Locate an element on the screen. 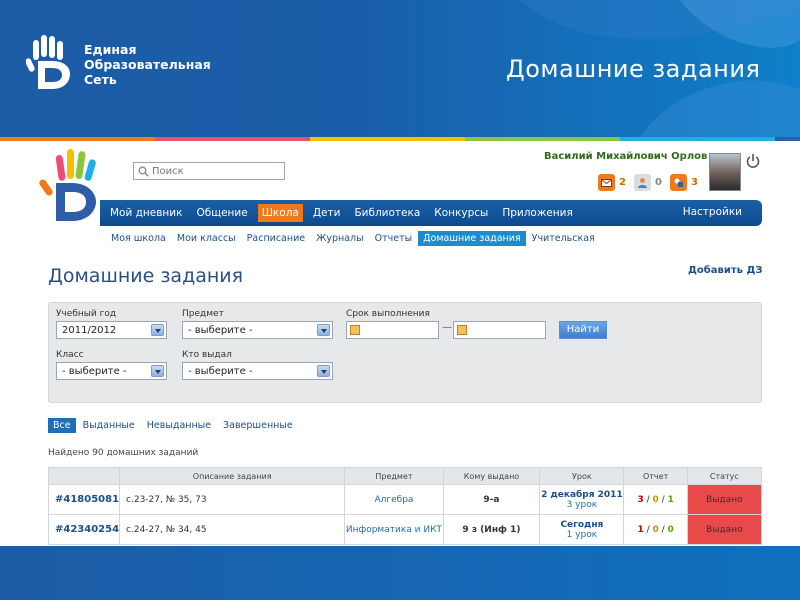 The width and height of the screenshot is (800, 600). sub-nav-item: Расписание is located at coordinates (276, 238).